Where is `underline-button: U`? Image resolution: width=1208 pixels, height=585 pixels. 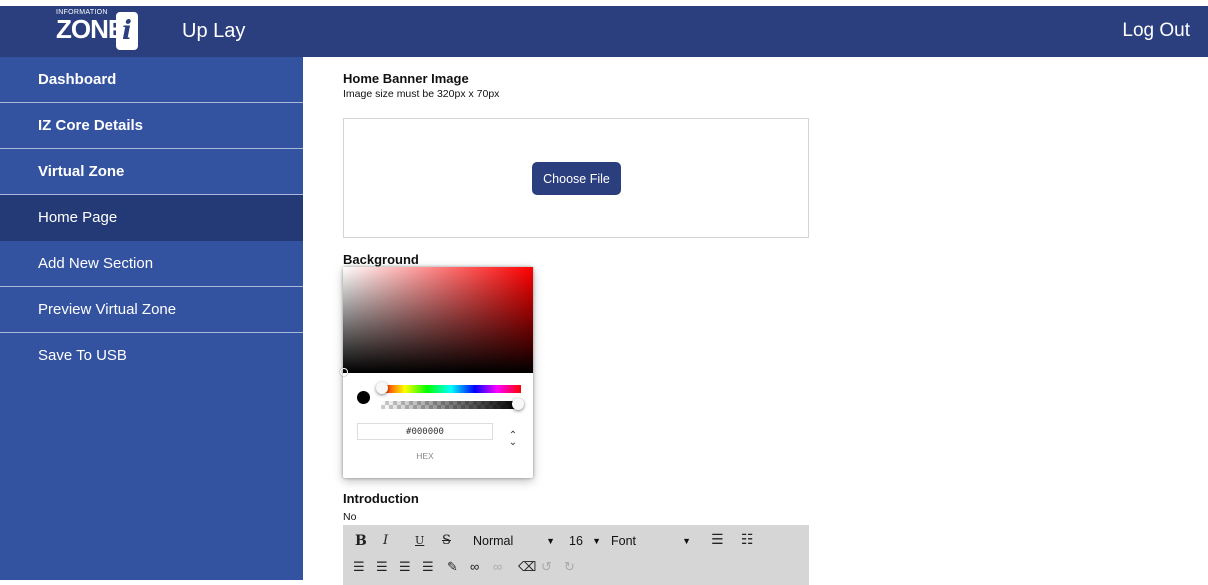
underline-button: U is located at coordinates (419, 544).